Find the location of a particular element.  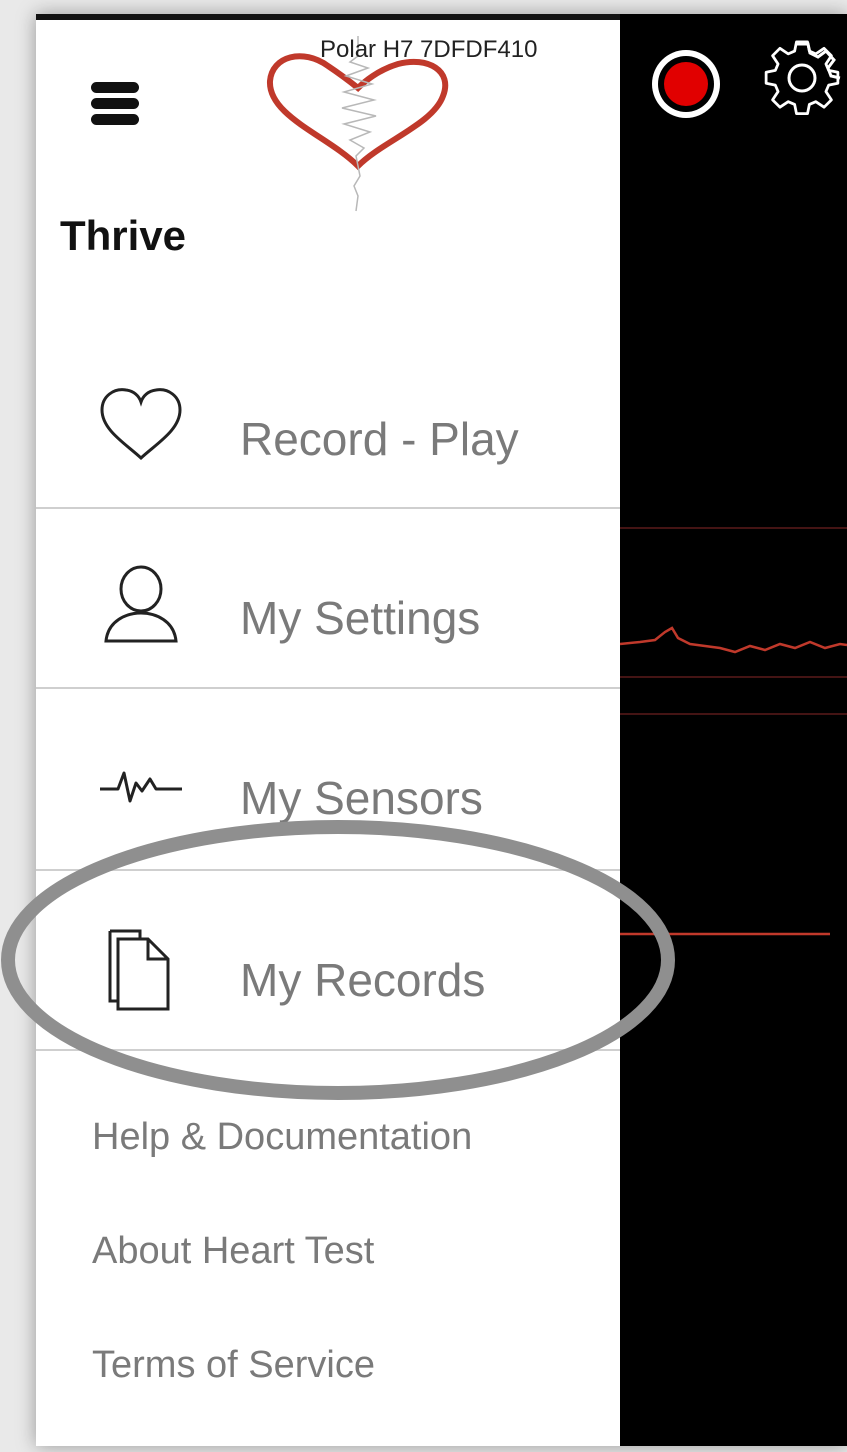

record-button is located at coordinates (686, 84).